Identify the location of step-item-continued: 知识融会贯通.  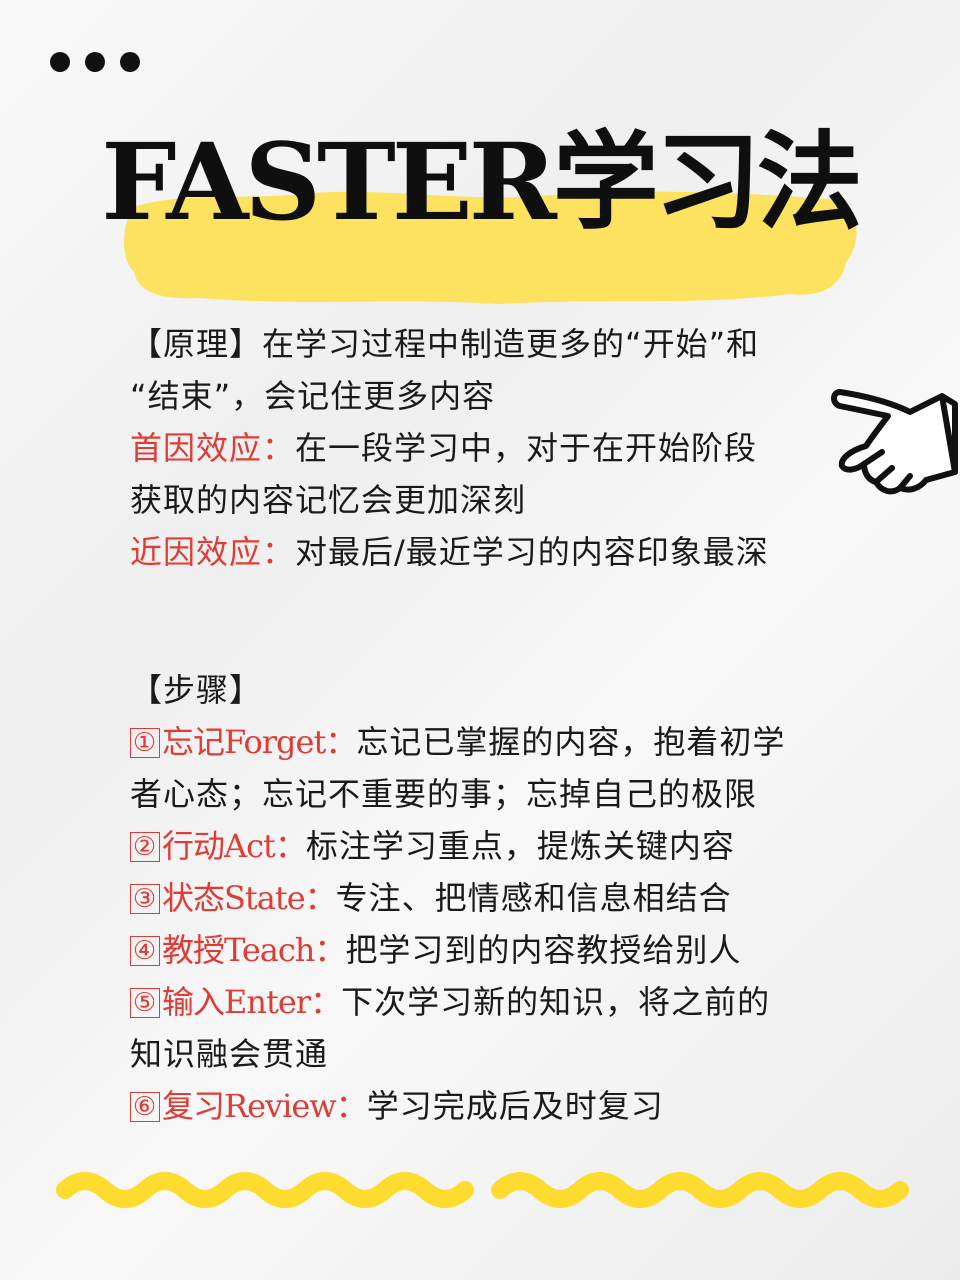
(229, 1054).